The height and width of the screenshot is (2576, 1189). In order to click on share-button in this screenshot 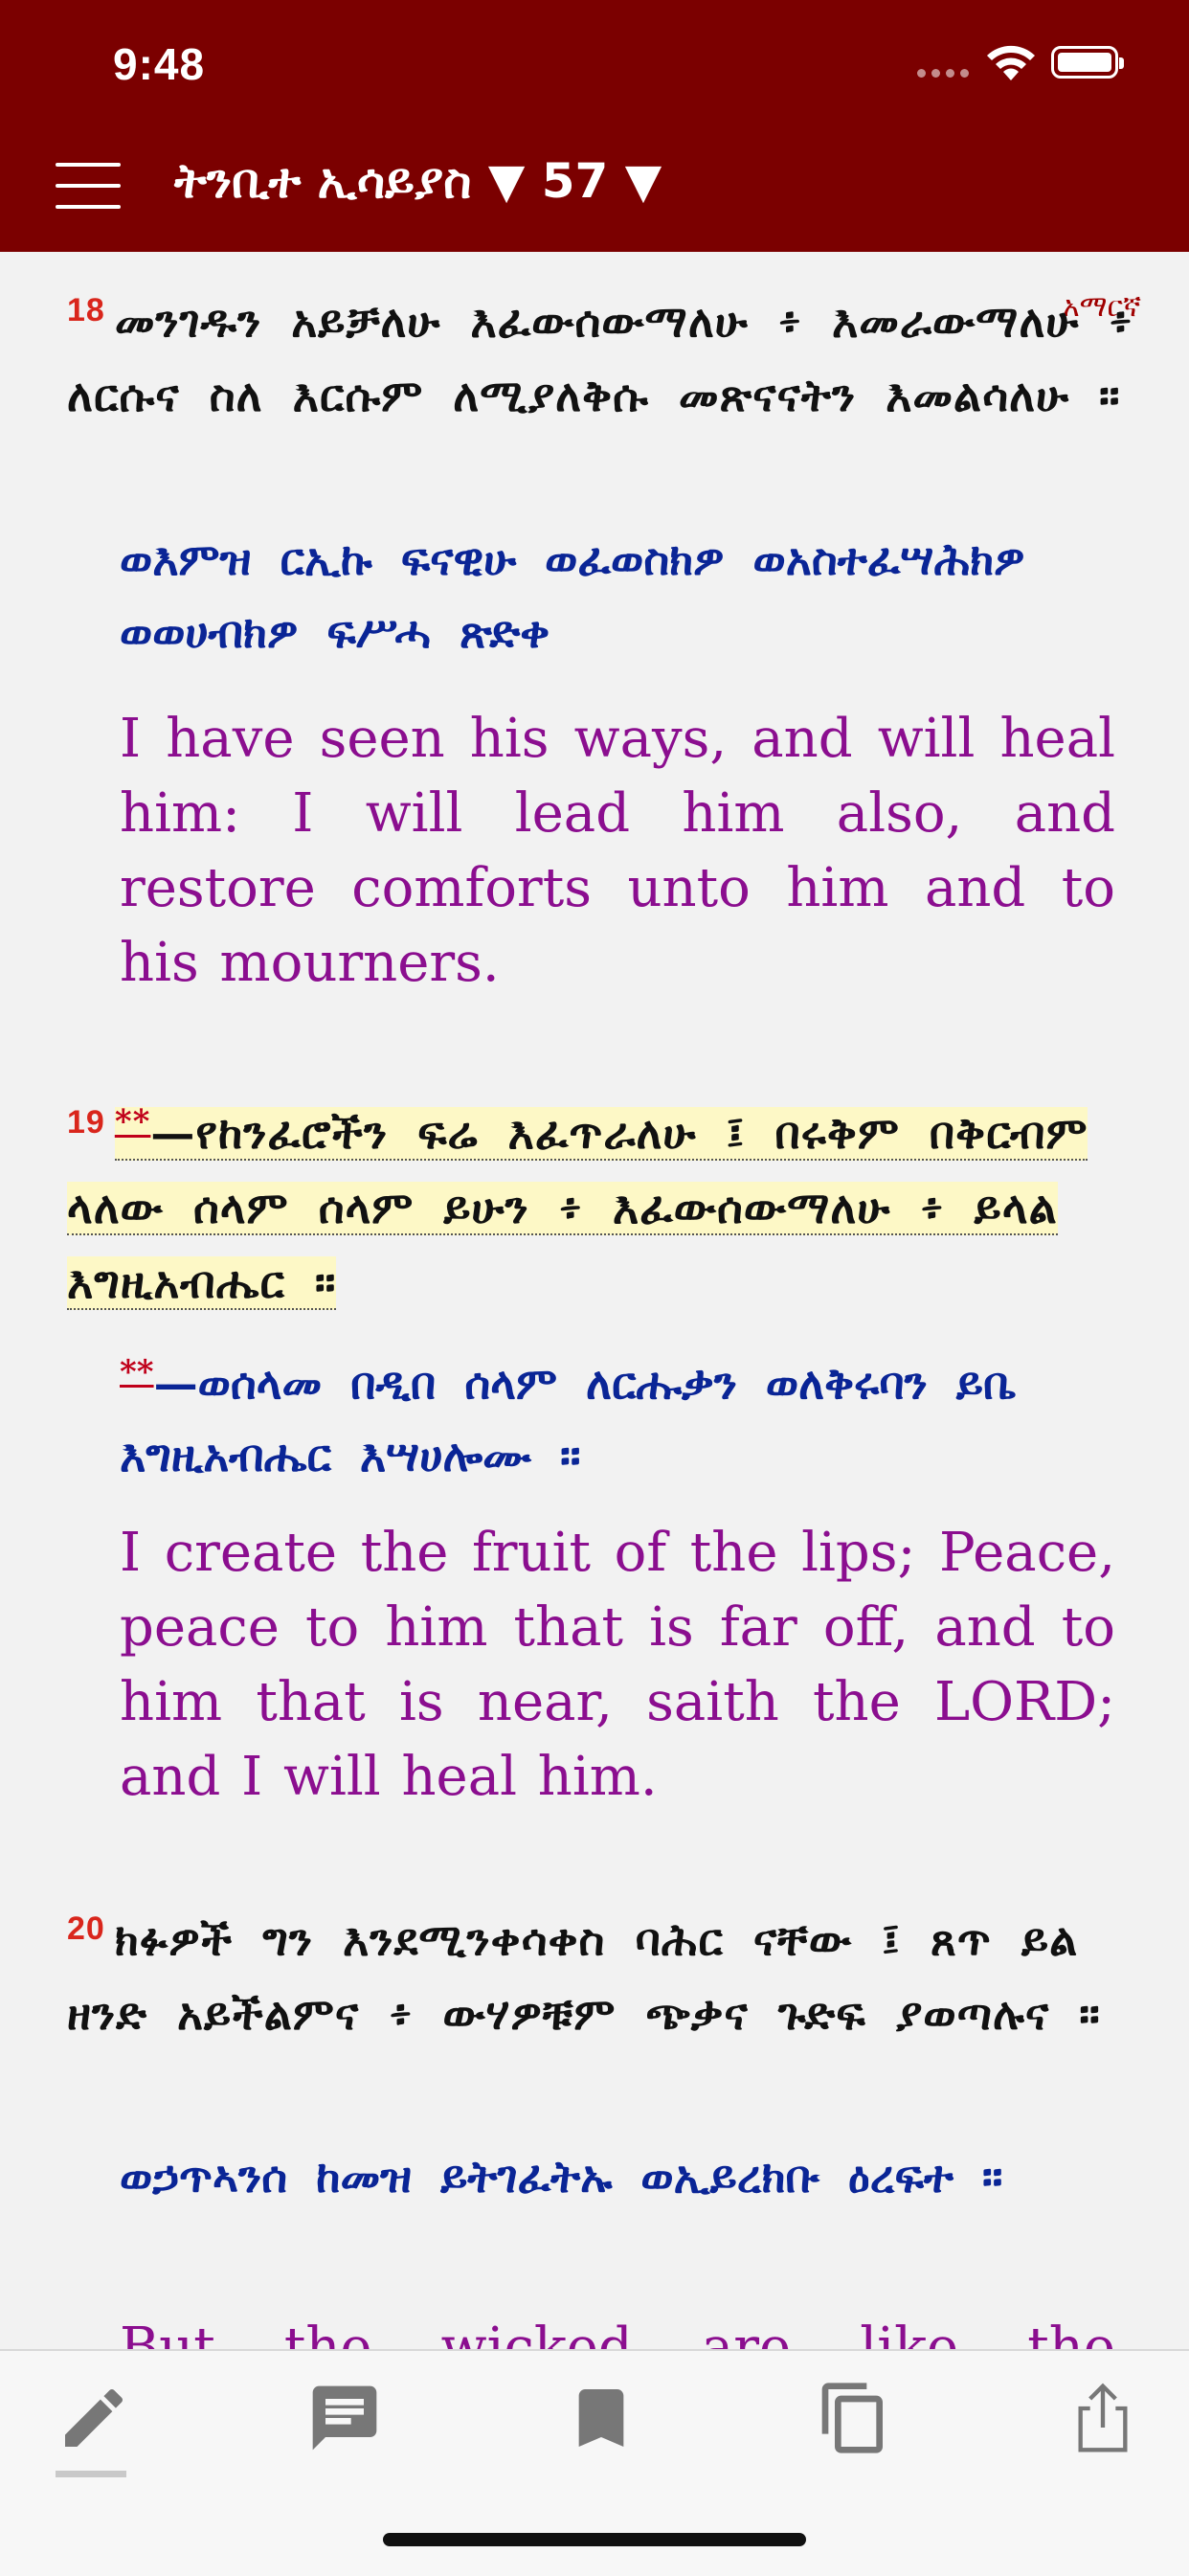, I will do `click(1108, 2423)`.